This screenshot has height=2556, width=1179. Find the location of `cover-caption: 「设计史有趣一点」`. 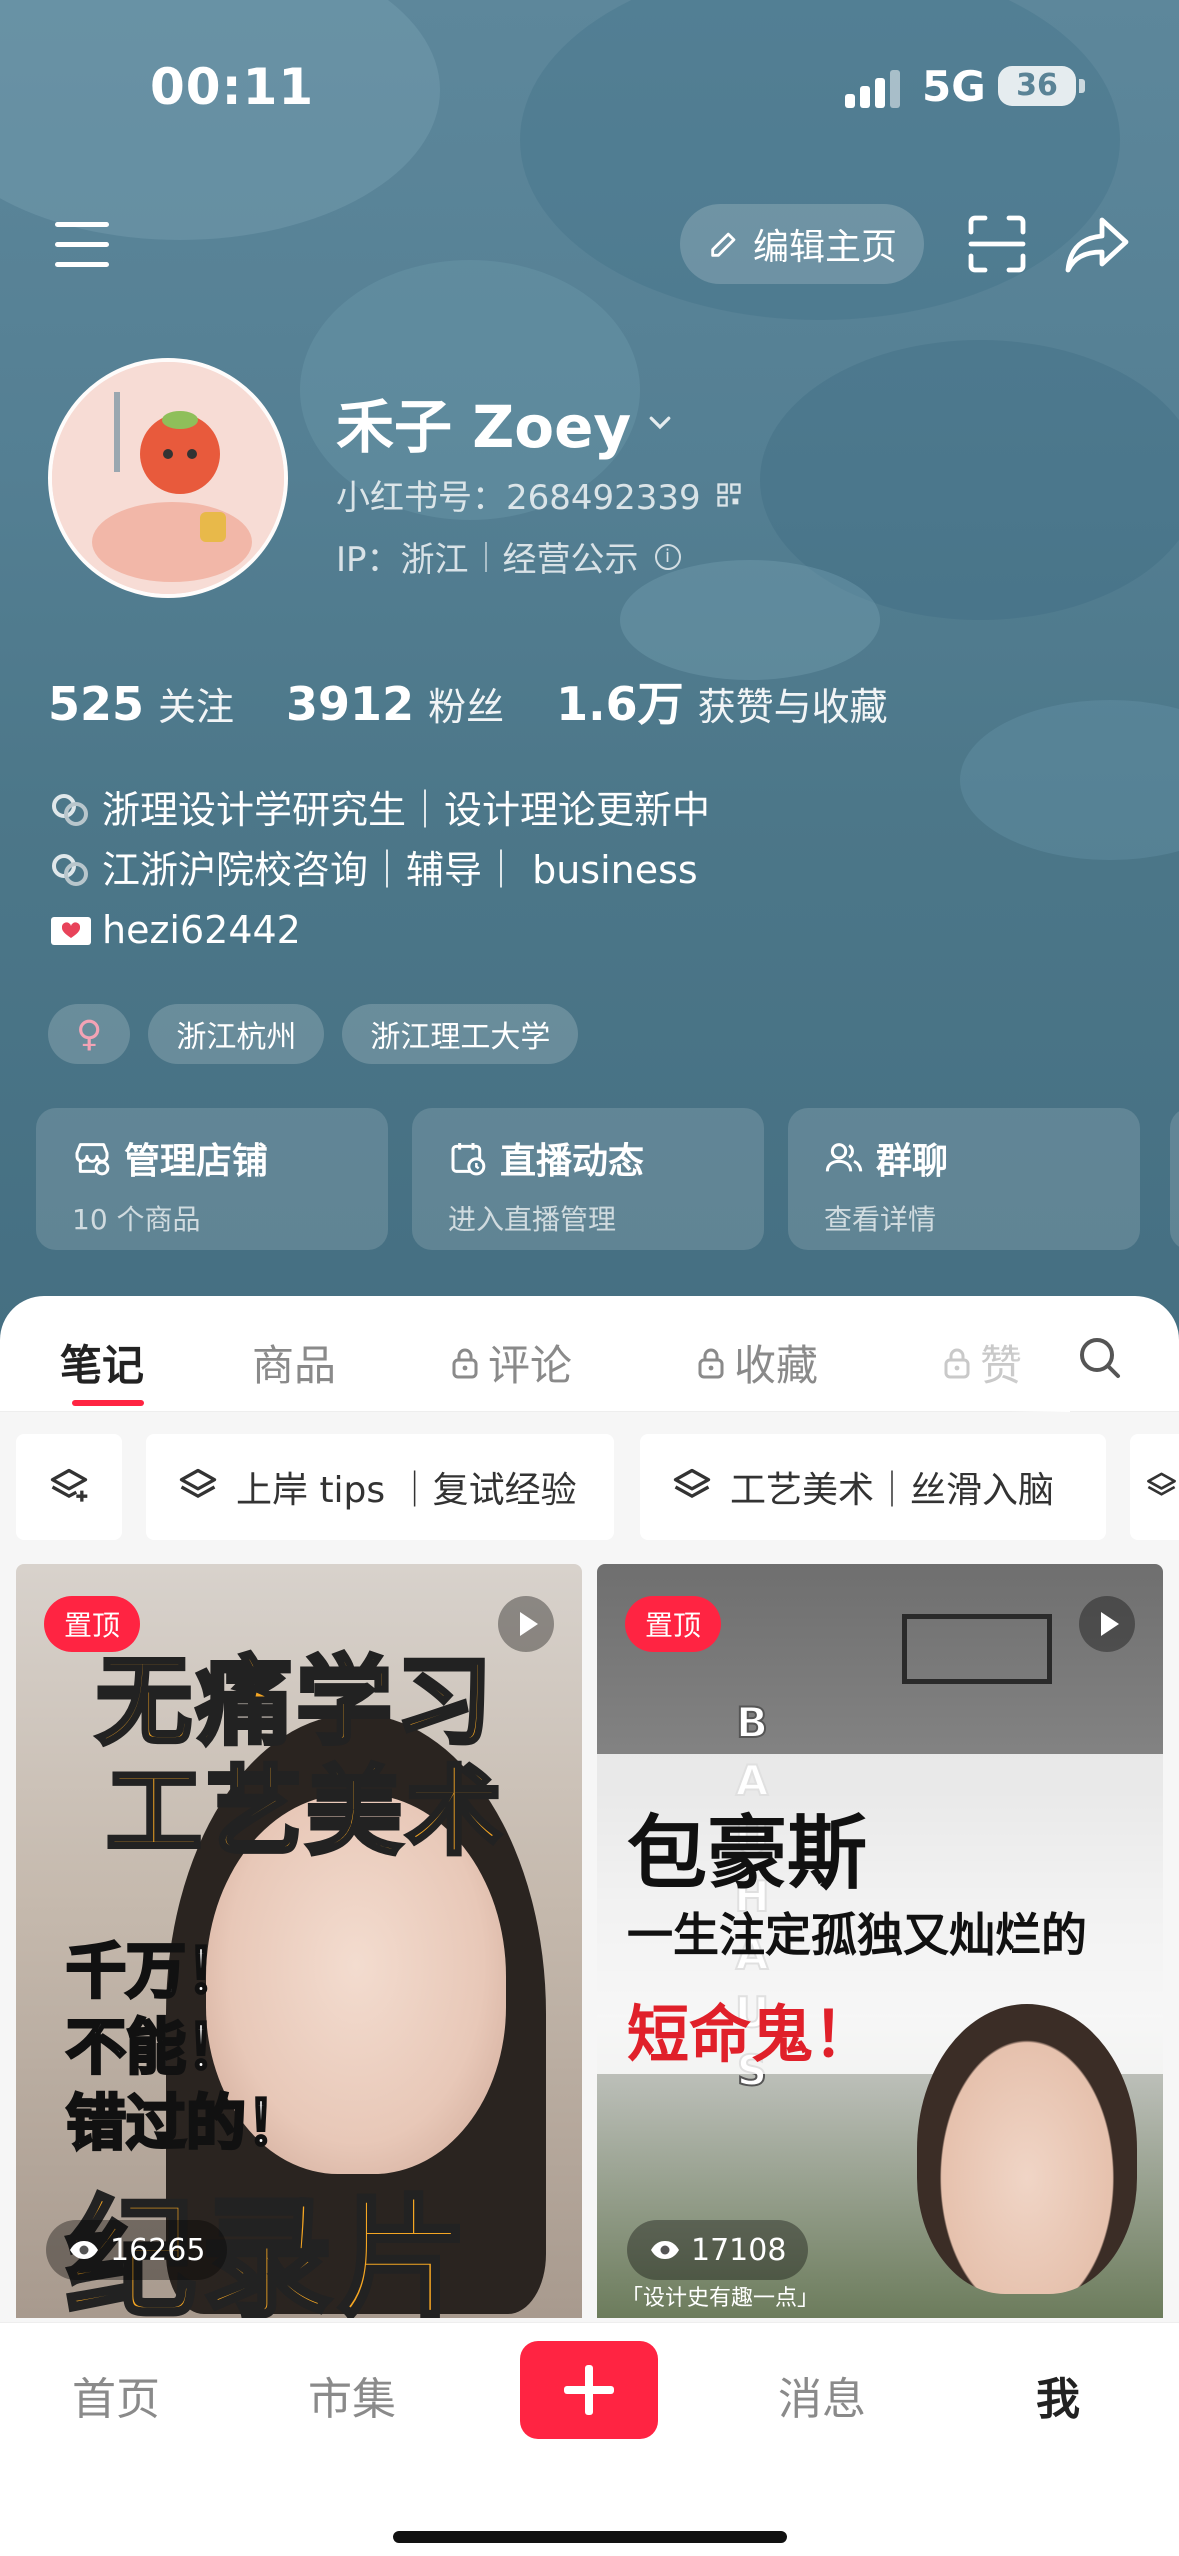

cover-caption: 「设计史有趣一点」 is located at coordinates (720, 2298).